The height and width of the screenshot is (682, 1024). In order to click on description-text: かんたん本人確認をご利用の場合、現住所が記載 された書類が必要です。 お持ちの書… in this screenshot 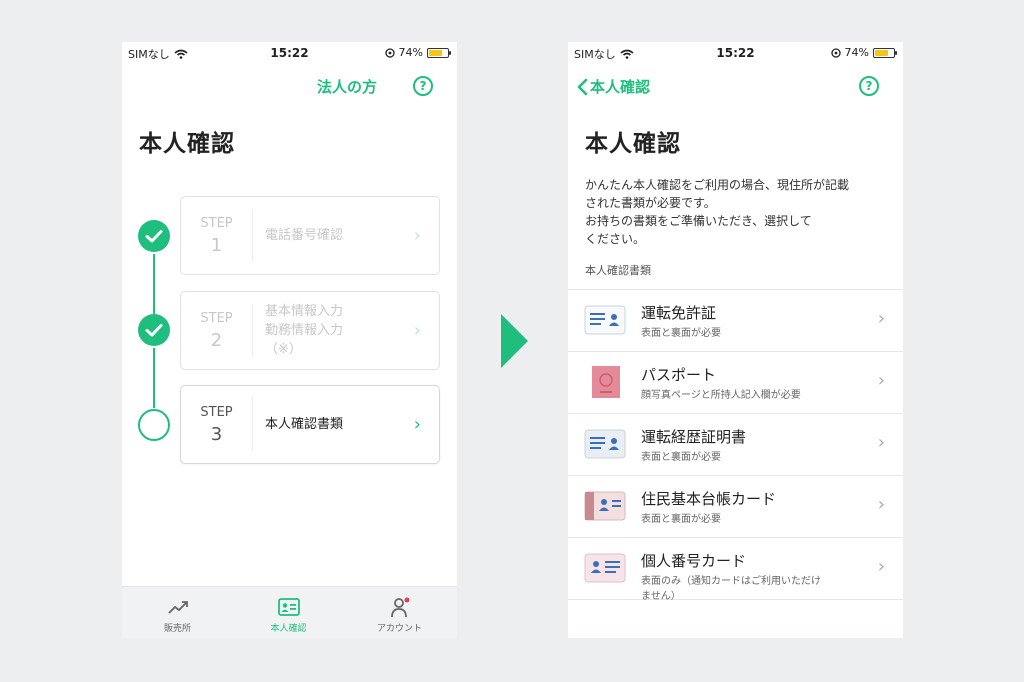, I will do `click(717, 212)`.